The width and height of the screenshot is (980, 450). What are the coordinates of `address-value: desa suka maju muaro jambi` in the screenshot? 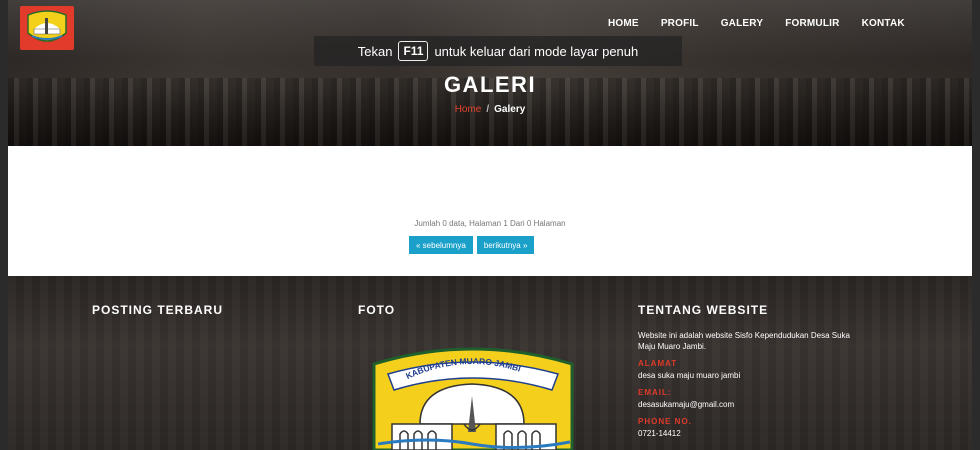 It's located at (689, 375).